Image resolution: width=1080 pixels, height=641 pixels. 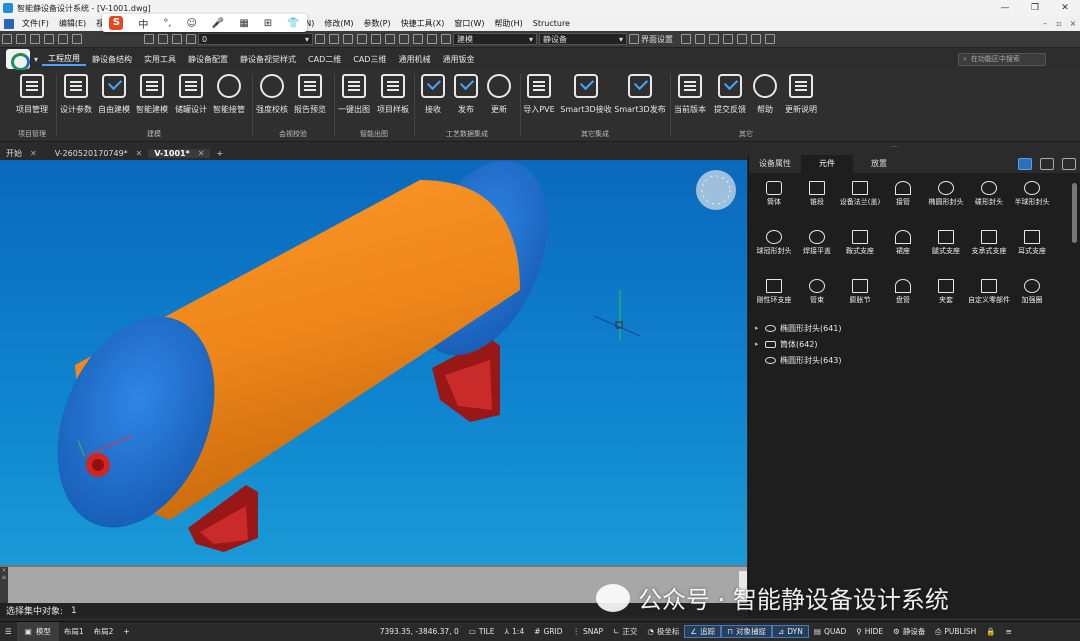 What do you see at coordinates (418, 39) in the screenshot?
I see `chart-icon` at bounding box center [418, 39].